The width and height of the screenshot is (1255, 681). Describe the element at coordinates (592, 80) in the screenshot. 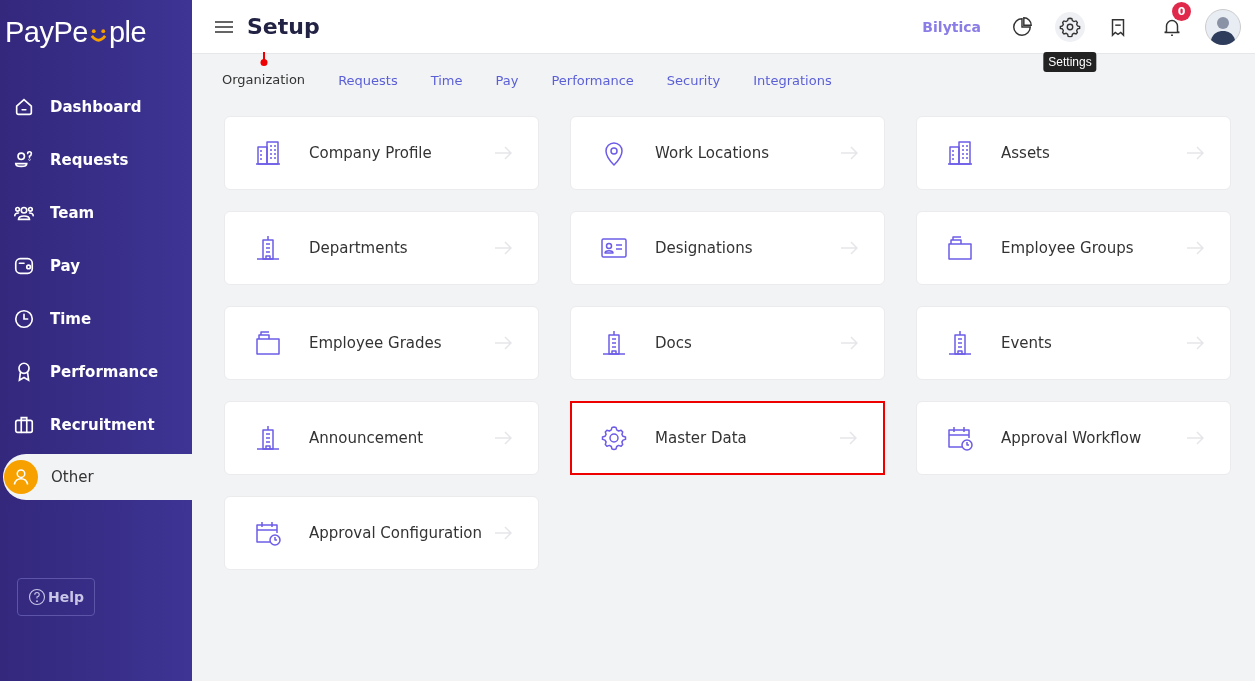

I see `tab: Performance` at that location.